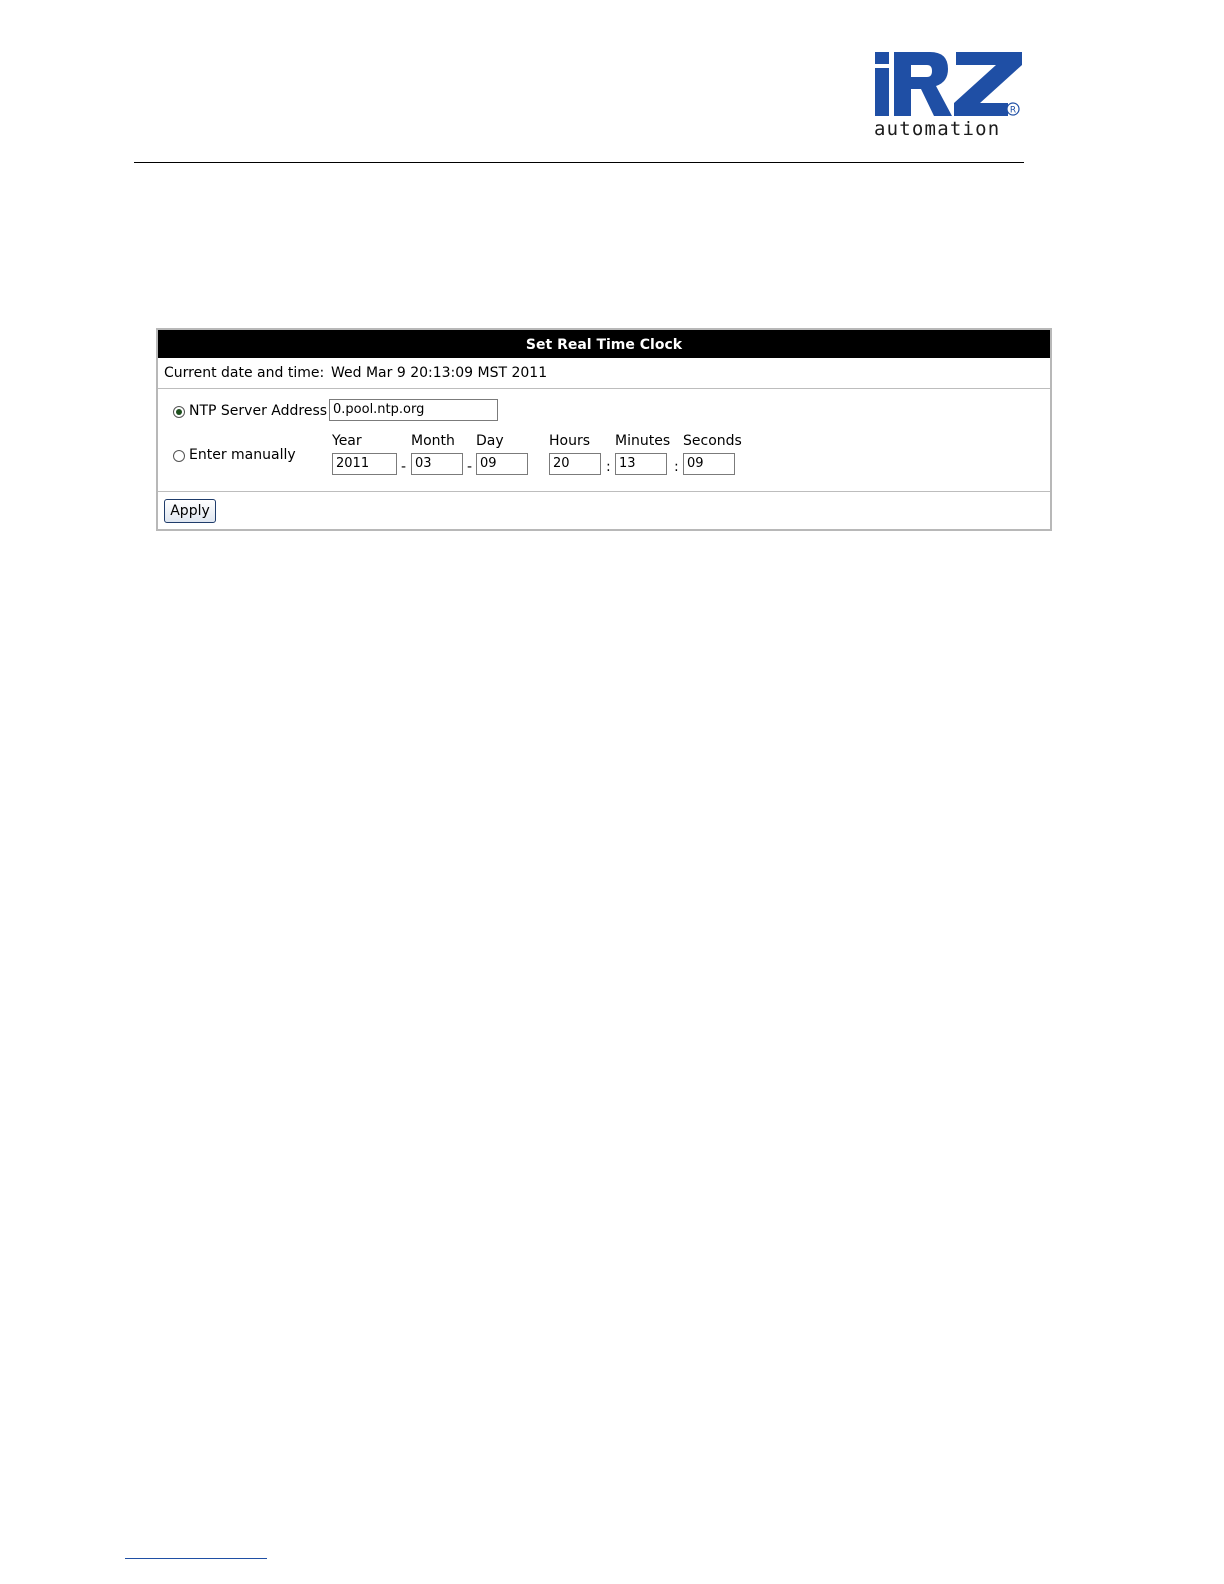 The image size is (1224, 1584). I want to click on apply-button: Apply, so click(190, 511).